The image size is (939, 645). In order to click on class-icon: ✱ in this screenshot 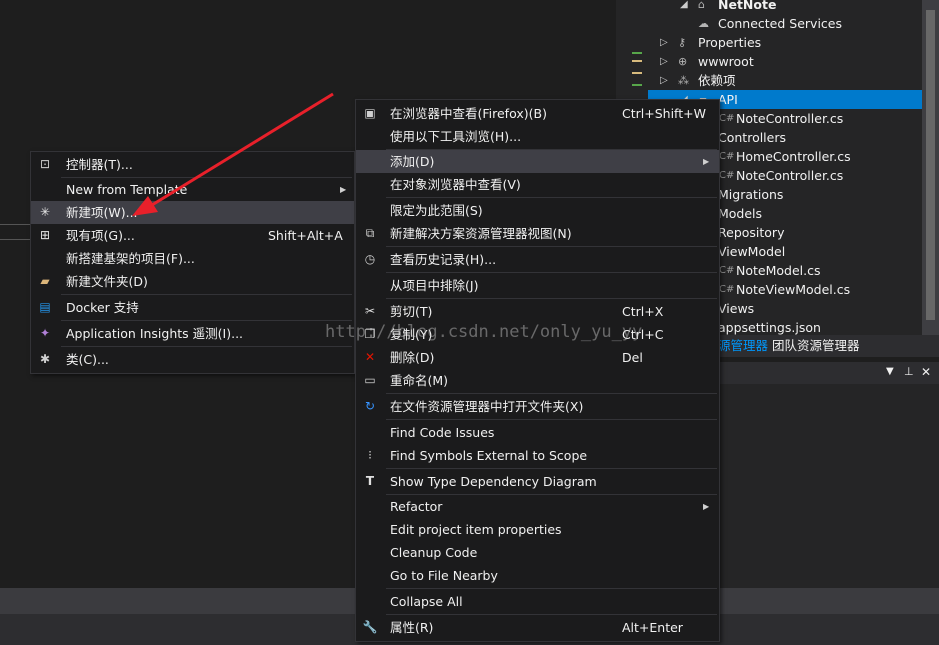, I will do `click(45, 359)`.